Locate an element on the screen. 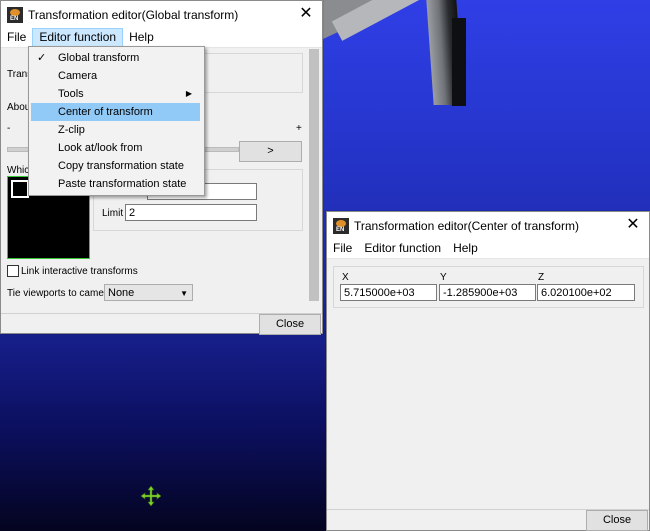  menu-item-global-transform: ✓ Global transform is located at coordinates (115, 58).